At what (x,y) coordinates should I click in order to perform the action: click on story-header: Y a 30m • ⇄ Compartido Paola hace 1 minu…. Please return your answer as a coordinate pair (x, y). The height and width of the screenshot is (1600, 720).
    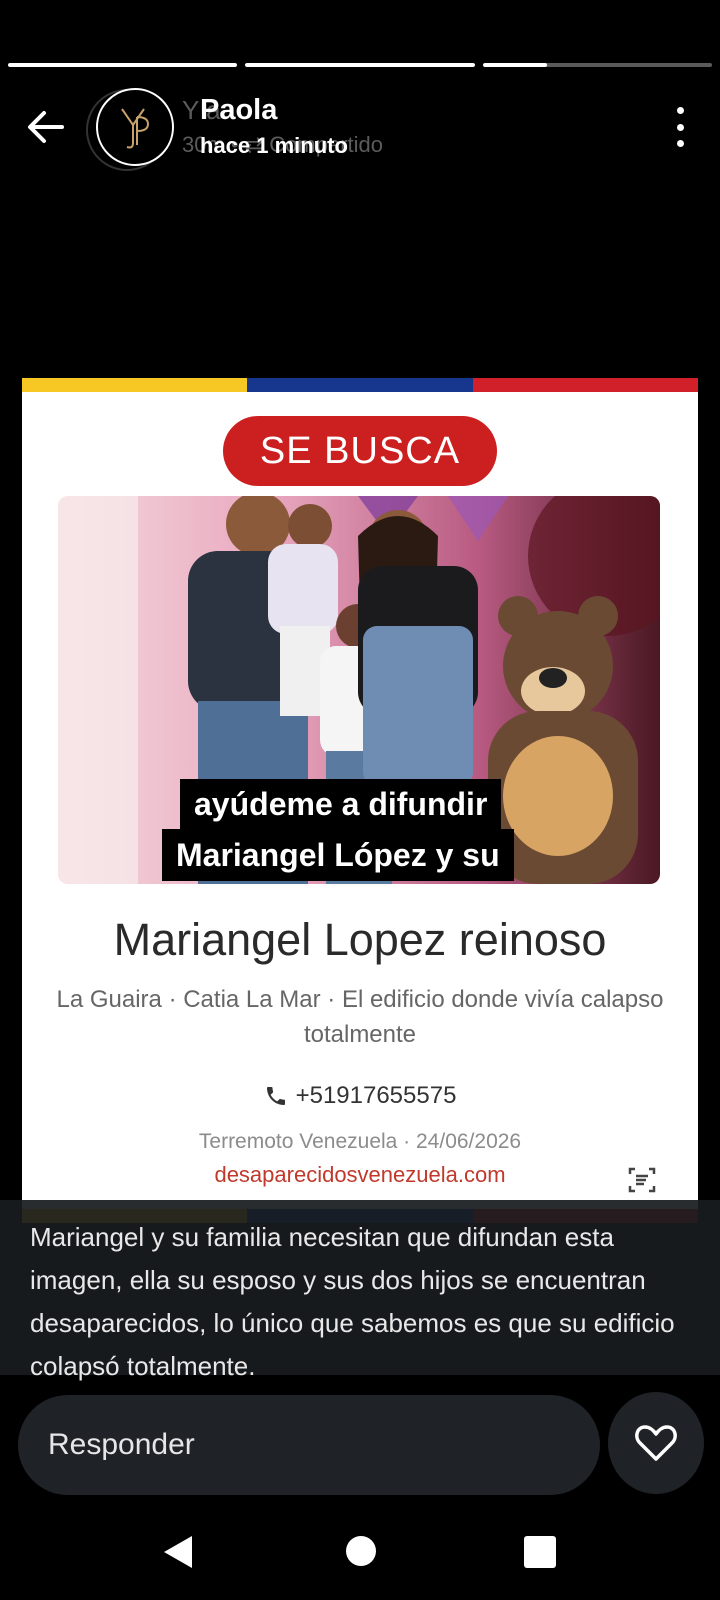
    Looking at the image, I should click on (360, 128).